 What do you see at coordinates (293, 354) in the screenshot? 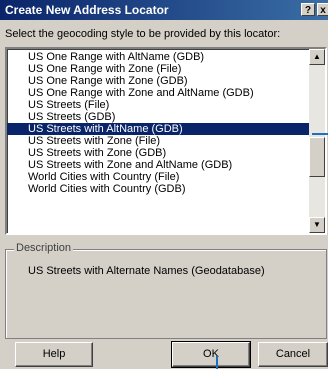
I see `cancel-button: Cancel` at bounding box center [293, 354].